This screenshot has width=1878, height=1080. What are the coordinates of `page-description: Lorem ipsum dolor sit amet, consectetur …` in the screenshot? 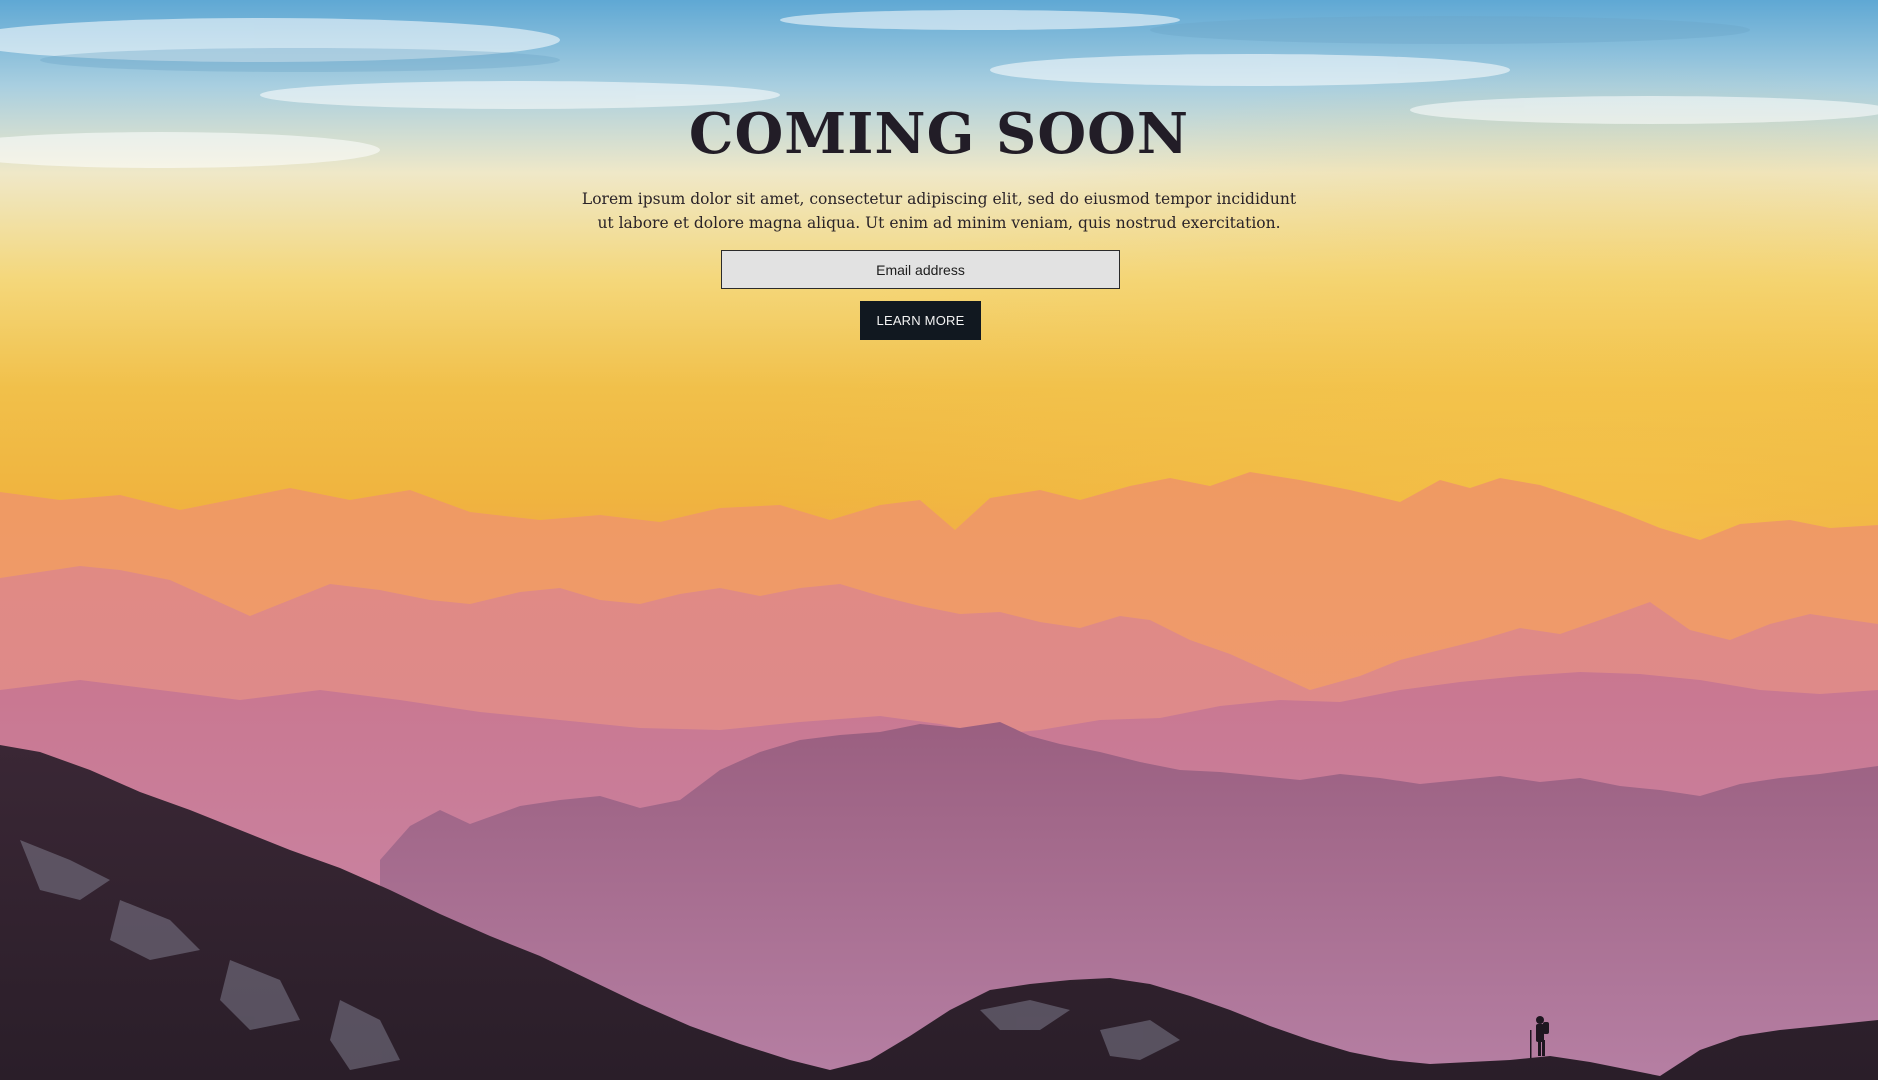 It's located at (939, 211).